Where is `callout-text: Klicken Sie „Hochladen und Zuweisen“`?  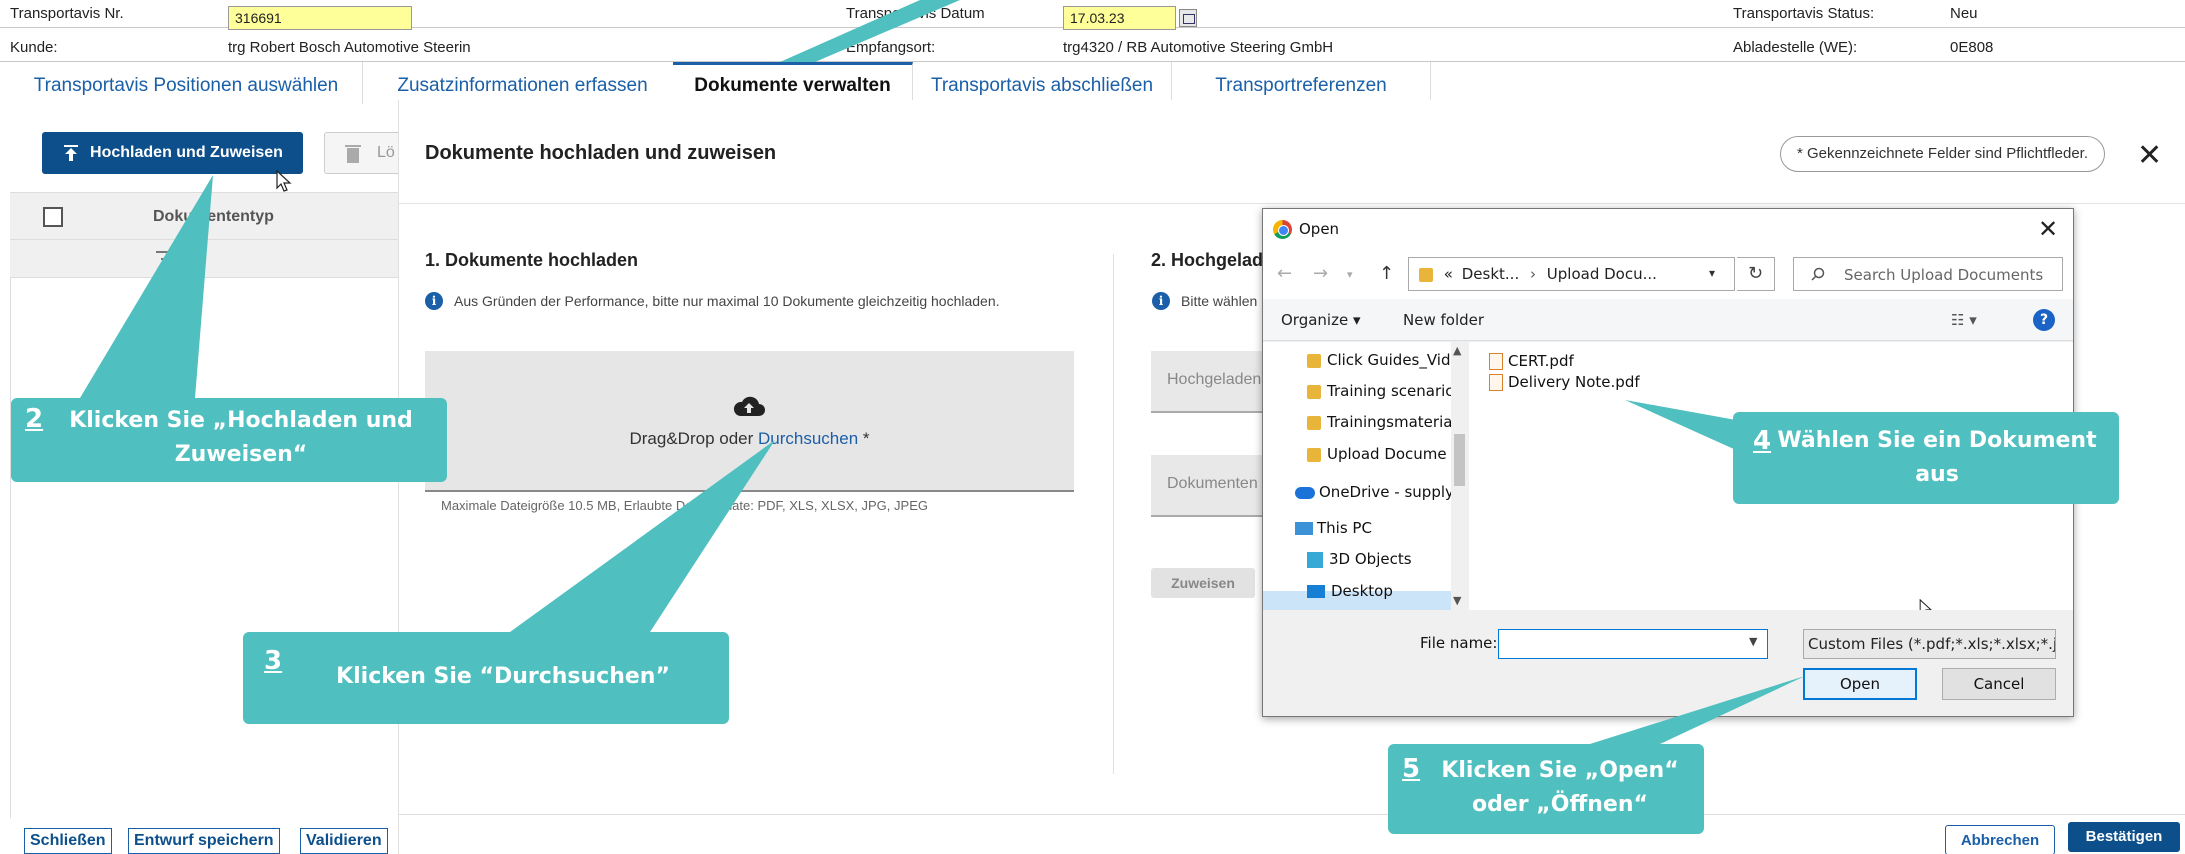
callout-text: Klicken Sie „Hochladen und Zuweisen“ is located at coordinates (241, 437).